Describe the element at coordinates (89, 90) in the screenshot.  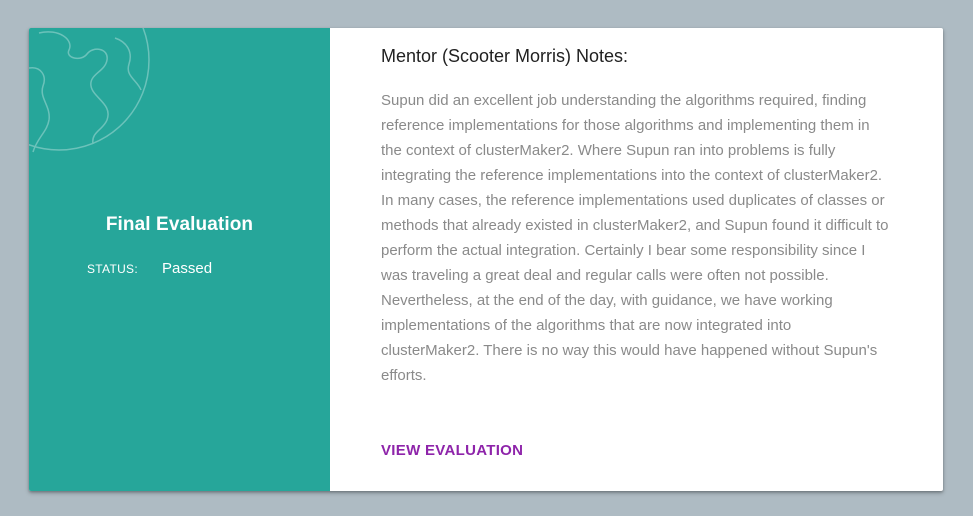
I see `globe-icon` at that location.